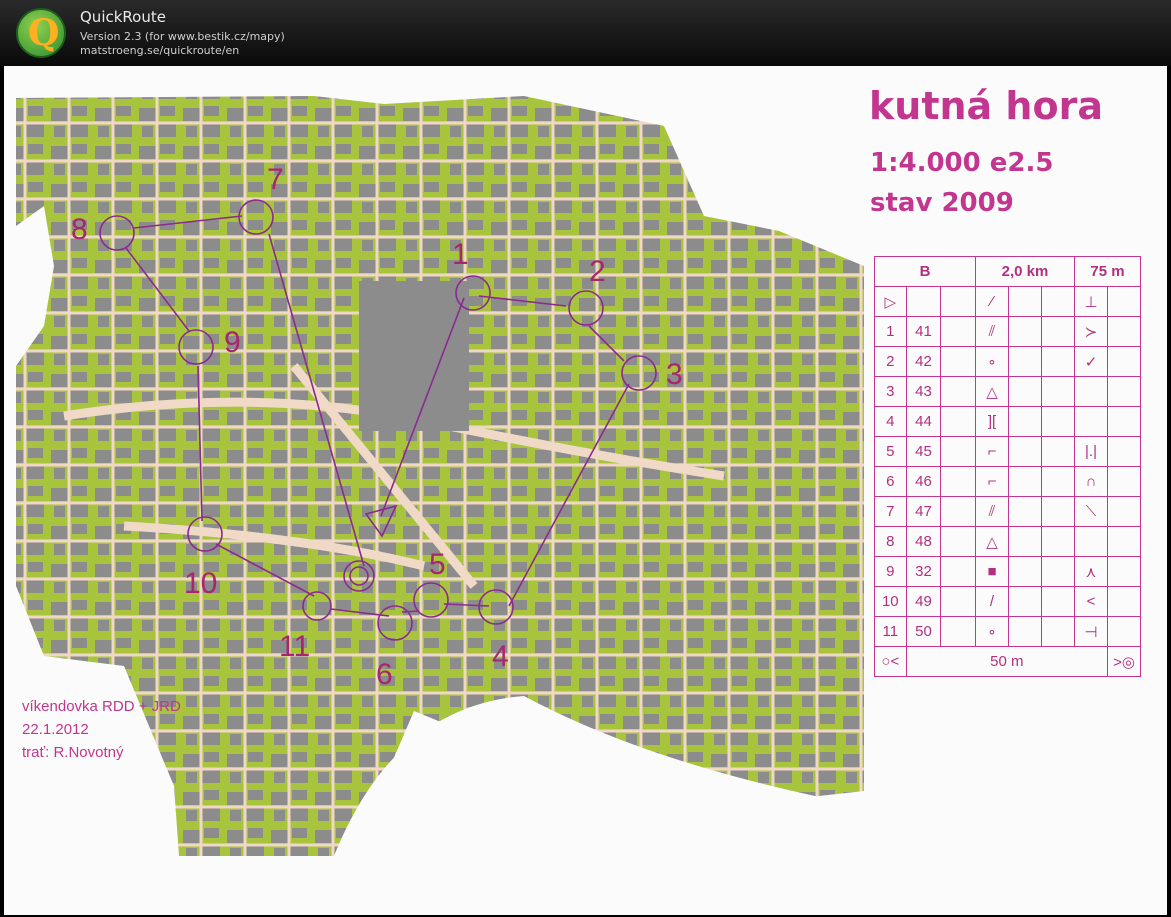 This screenshot has height=917, width=1171. Describe the element at coordinates (890, 301) in the screenshot. I see `start-triangle-icon: ▷` at that location.